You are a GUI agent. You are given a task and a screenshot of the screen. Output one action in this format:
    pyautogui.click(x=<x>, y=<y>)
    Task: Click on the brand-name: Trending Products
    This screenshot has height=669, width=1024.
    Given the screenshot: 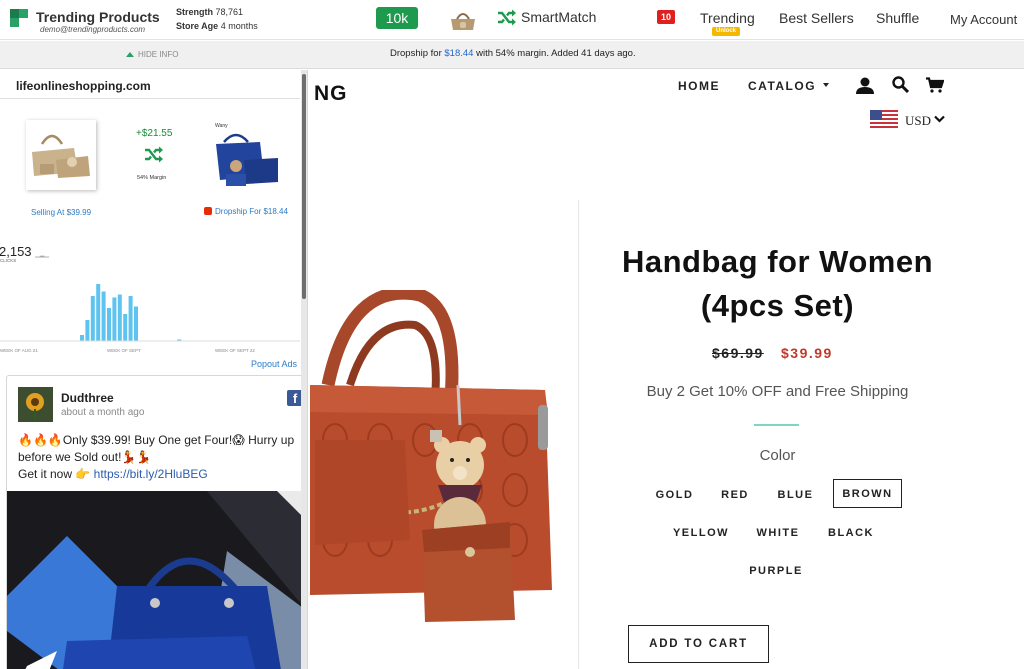 What is the action you would take?
    pyautogui.click(x=98, y=17)
    